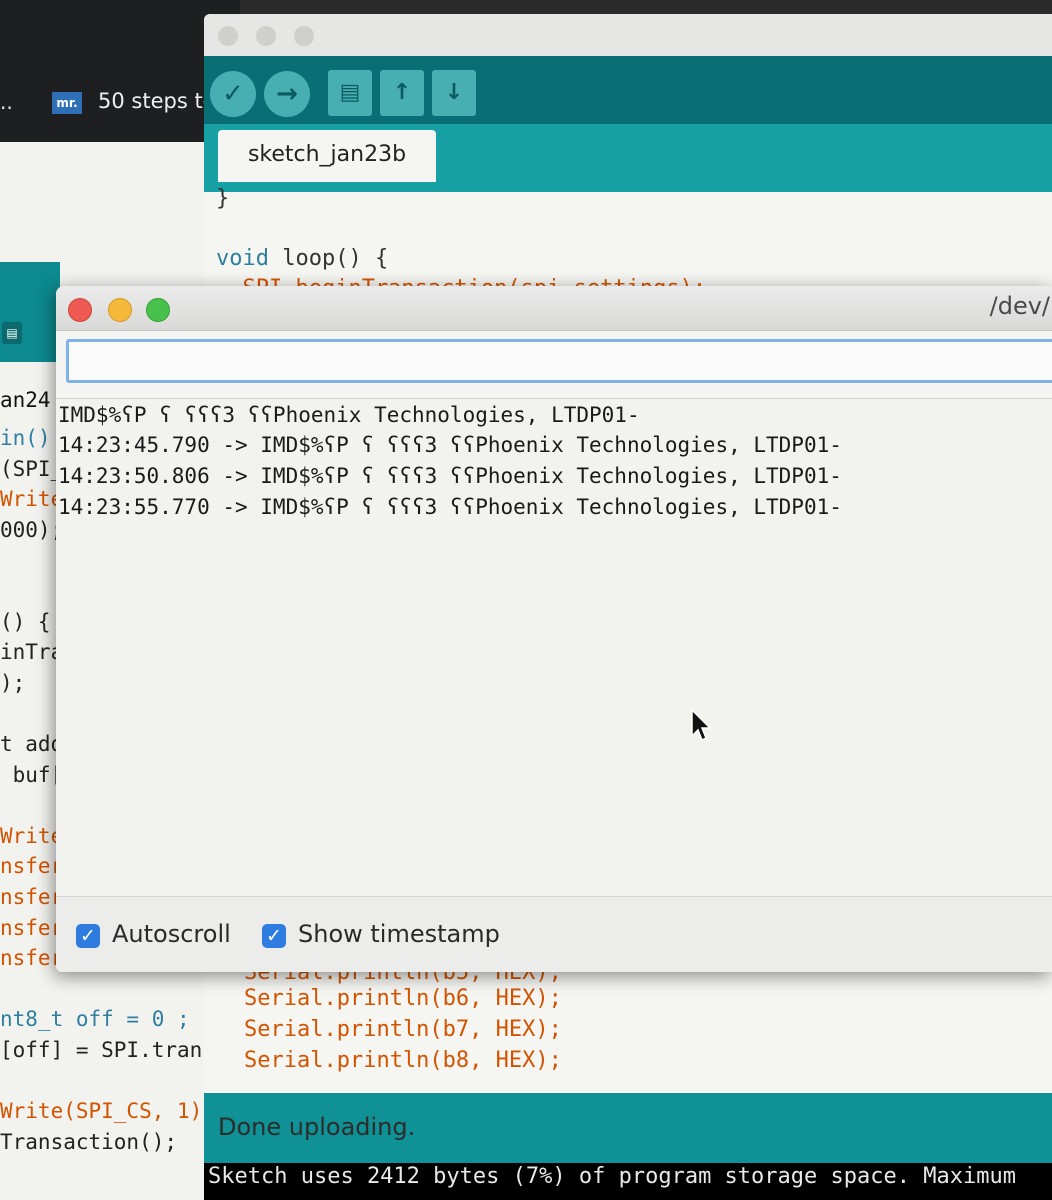 This screenshot has height=1200, width=1052. What do you see at coordinates (153, 101) in the screenshot?
I see `browser-tab-title: 50 steps to` at bounding box center [153, 101].